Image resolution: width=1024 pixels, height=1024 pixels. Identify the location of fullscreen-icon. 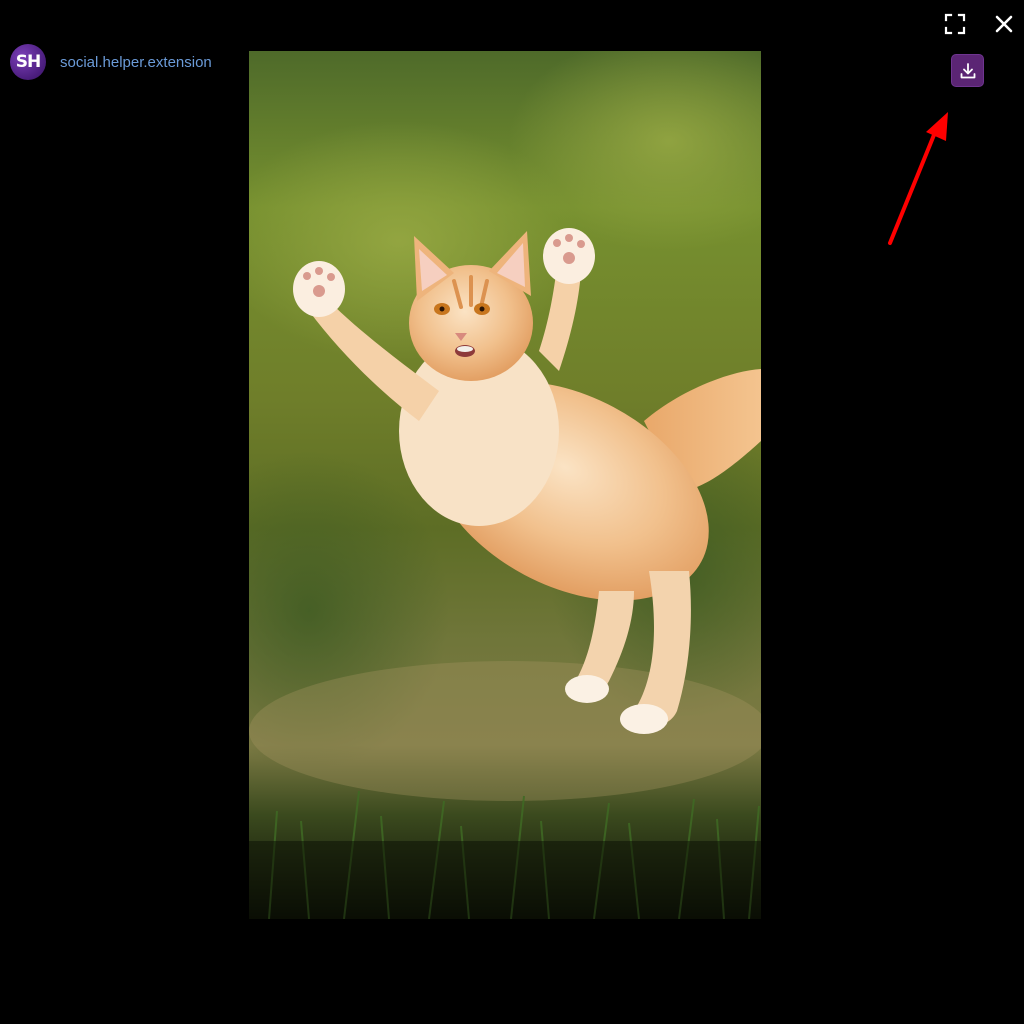
(955, 24).